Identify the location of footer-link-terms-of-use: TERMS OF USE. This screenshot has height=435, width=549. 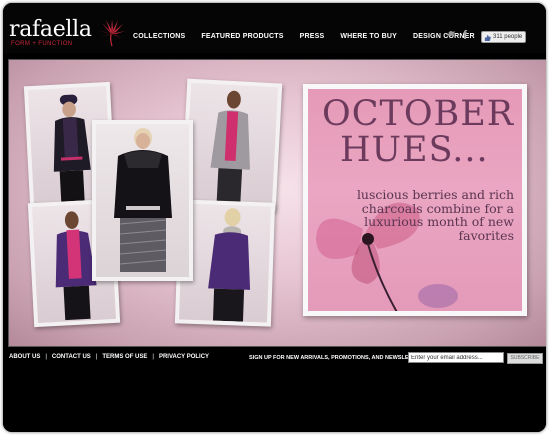
(124, 357).